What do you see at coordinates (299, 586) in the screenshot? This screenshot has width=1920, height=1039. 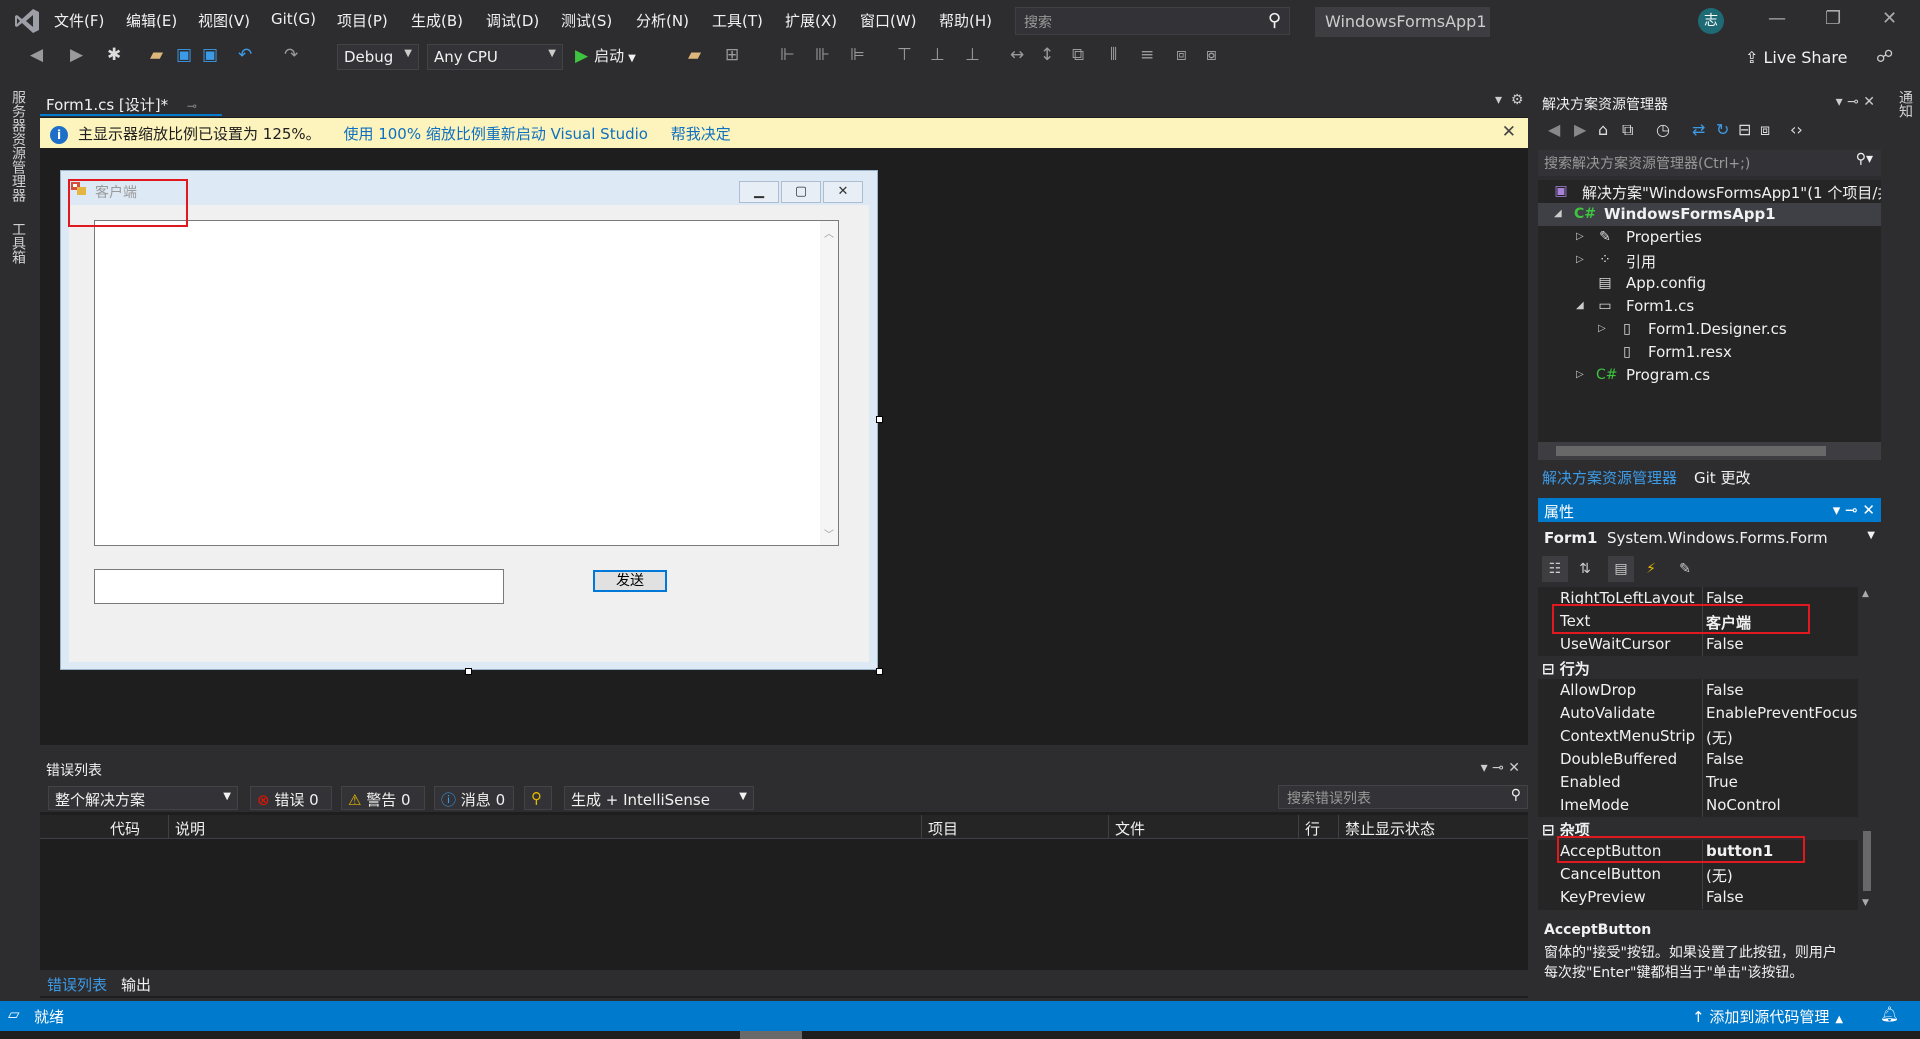 I see `message-input-textbox` at bounding box center [299, 586].